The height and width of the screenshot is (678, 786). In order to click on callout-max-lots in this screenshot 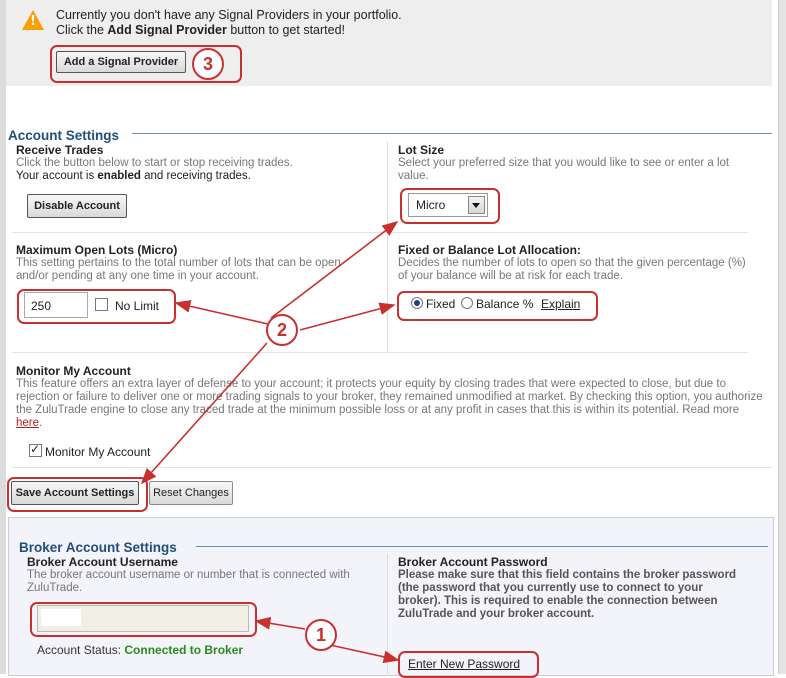, I will do `click(96, 306)`.